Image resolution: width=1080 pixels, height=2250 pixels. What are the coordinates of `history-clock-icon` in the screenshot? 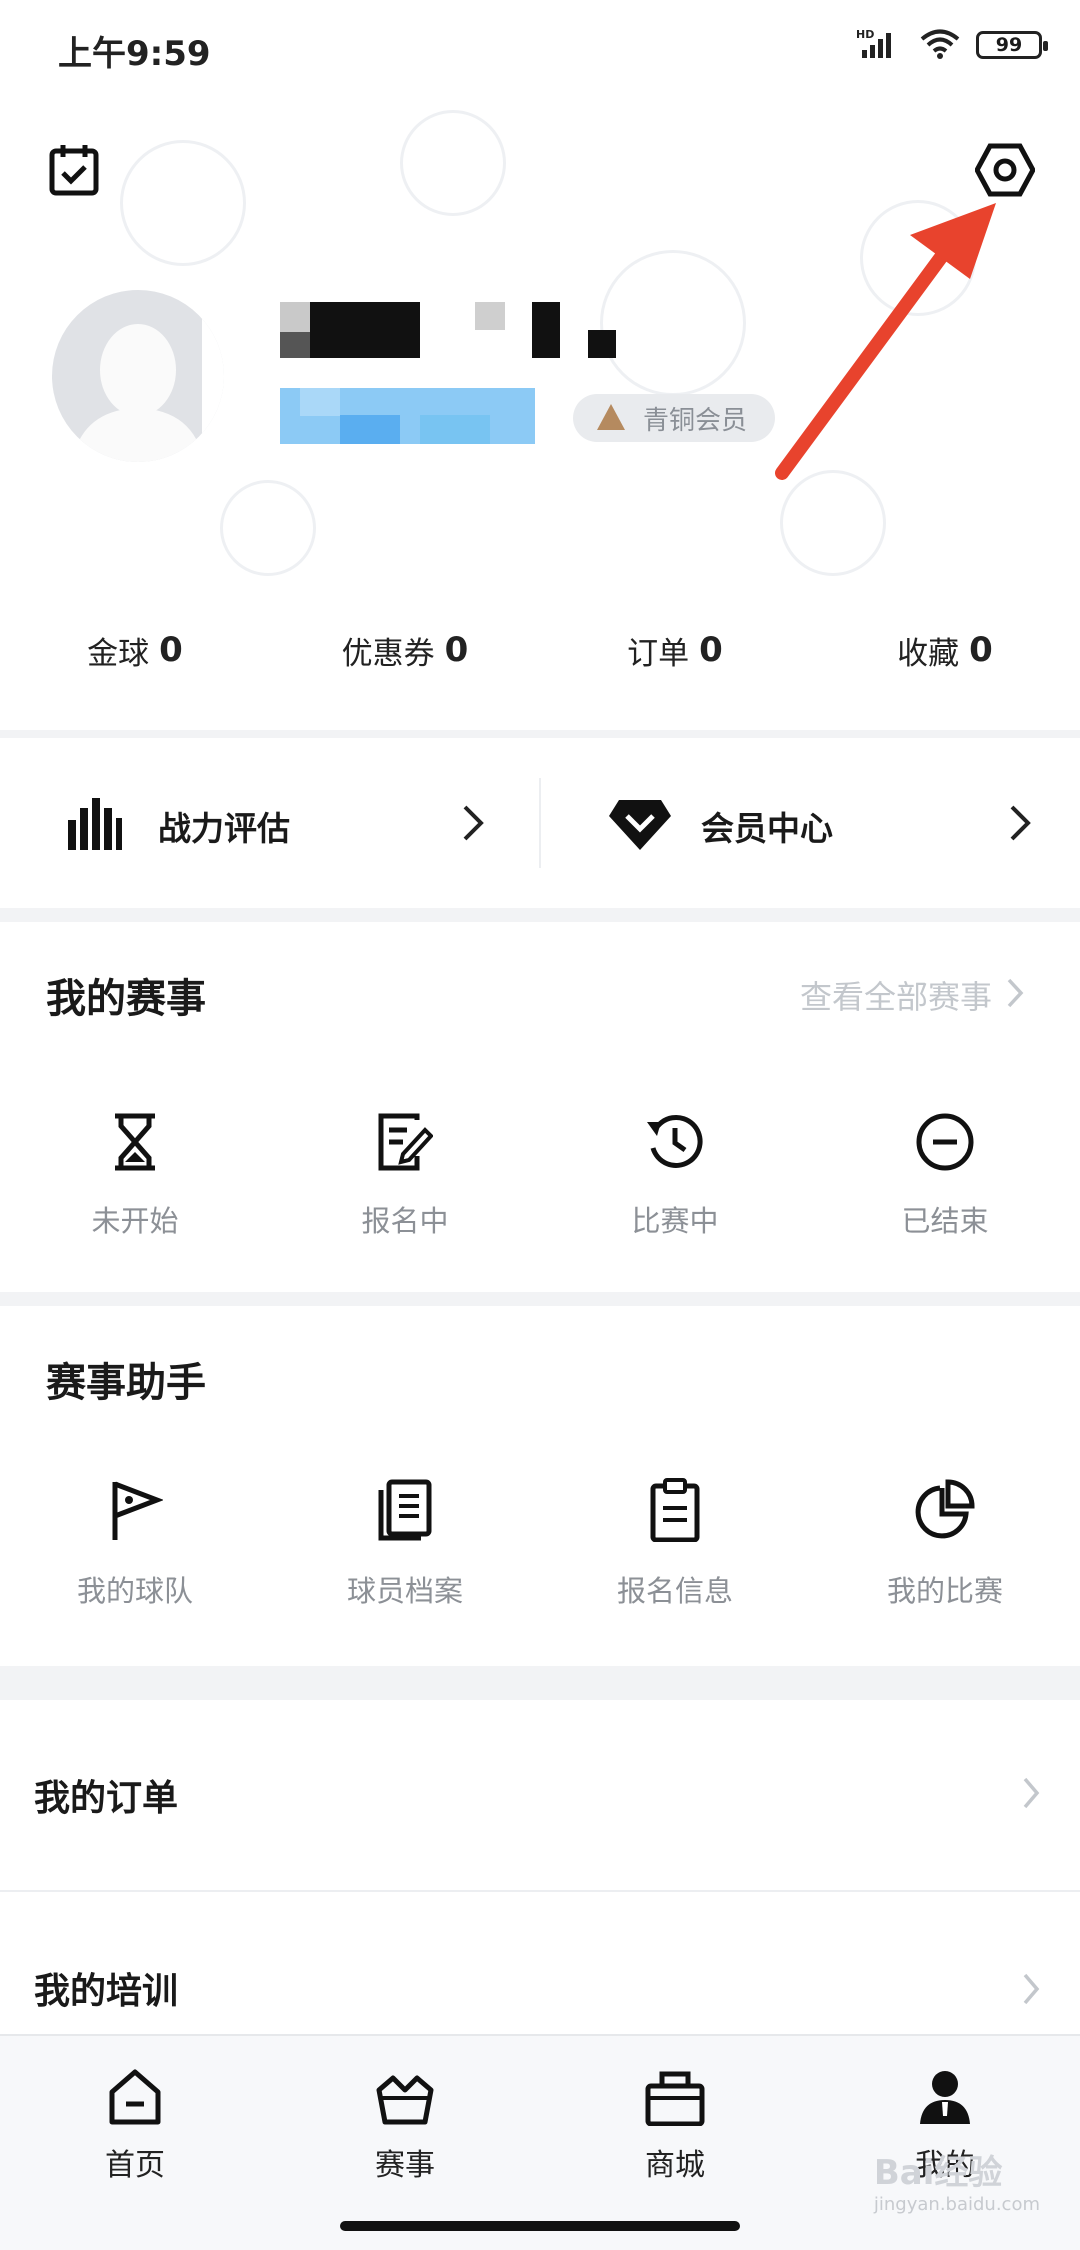 It's located at (675, 1144).